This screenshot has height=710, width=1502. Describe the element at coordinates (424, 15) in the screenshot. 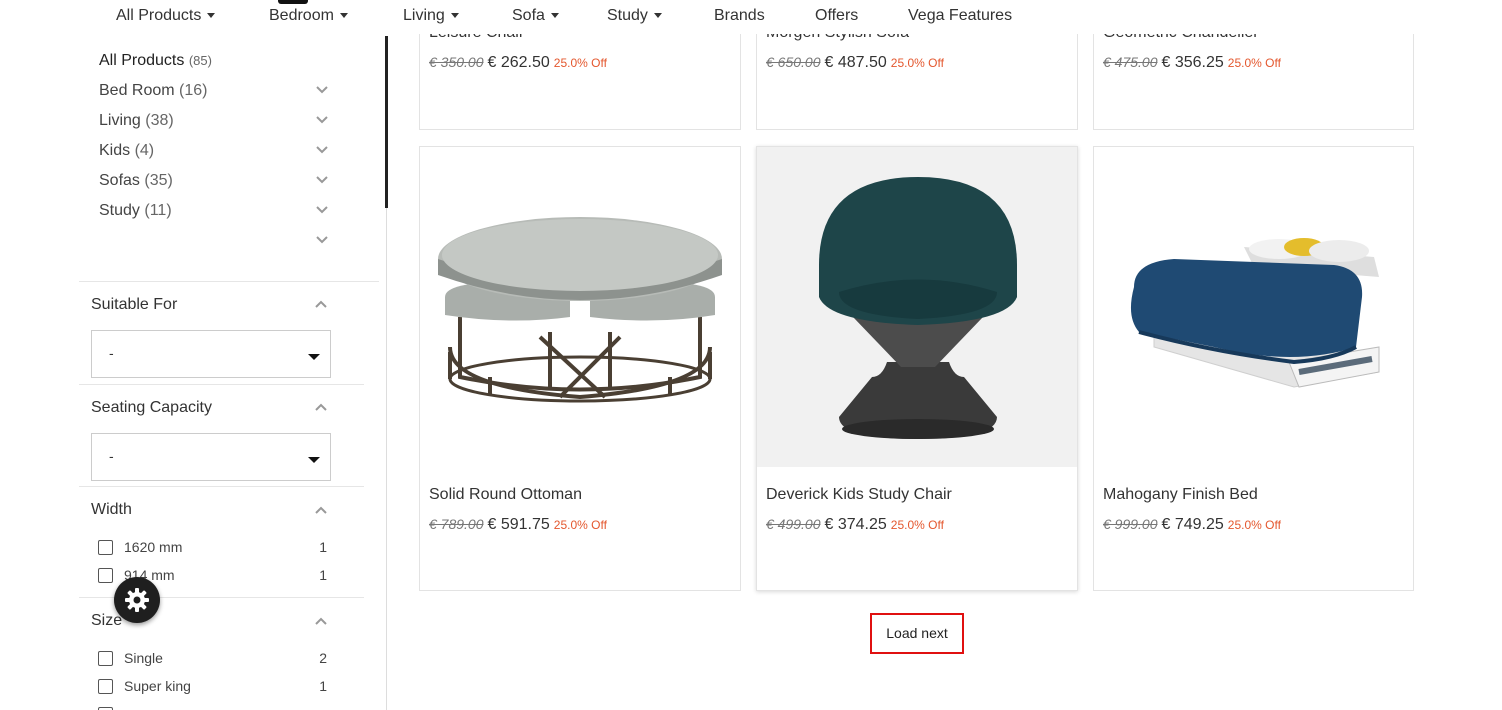

I see `nav-living-label: Living` at that location.